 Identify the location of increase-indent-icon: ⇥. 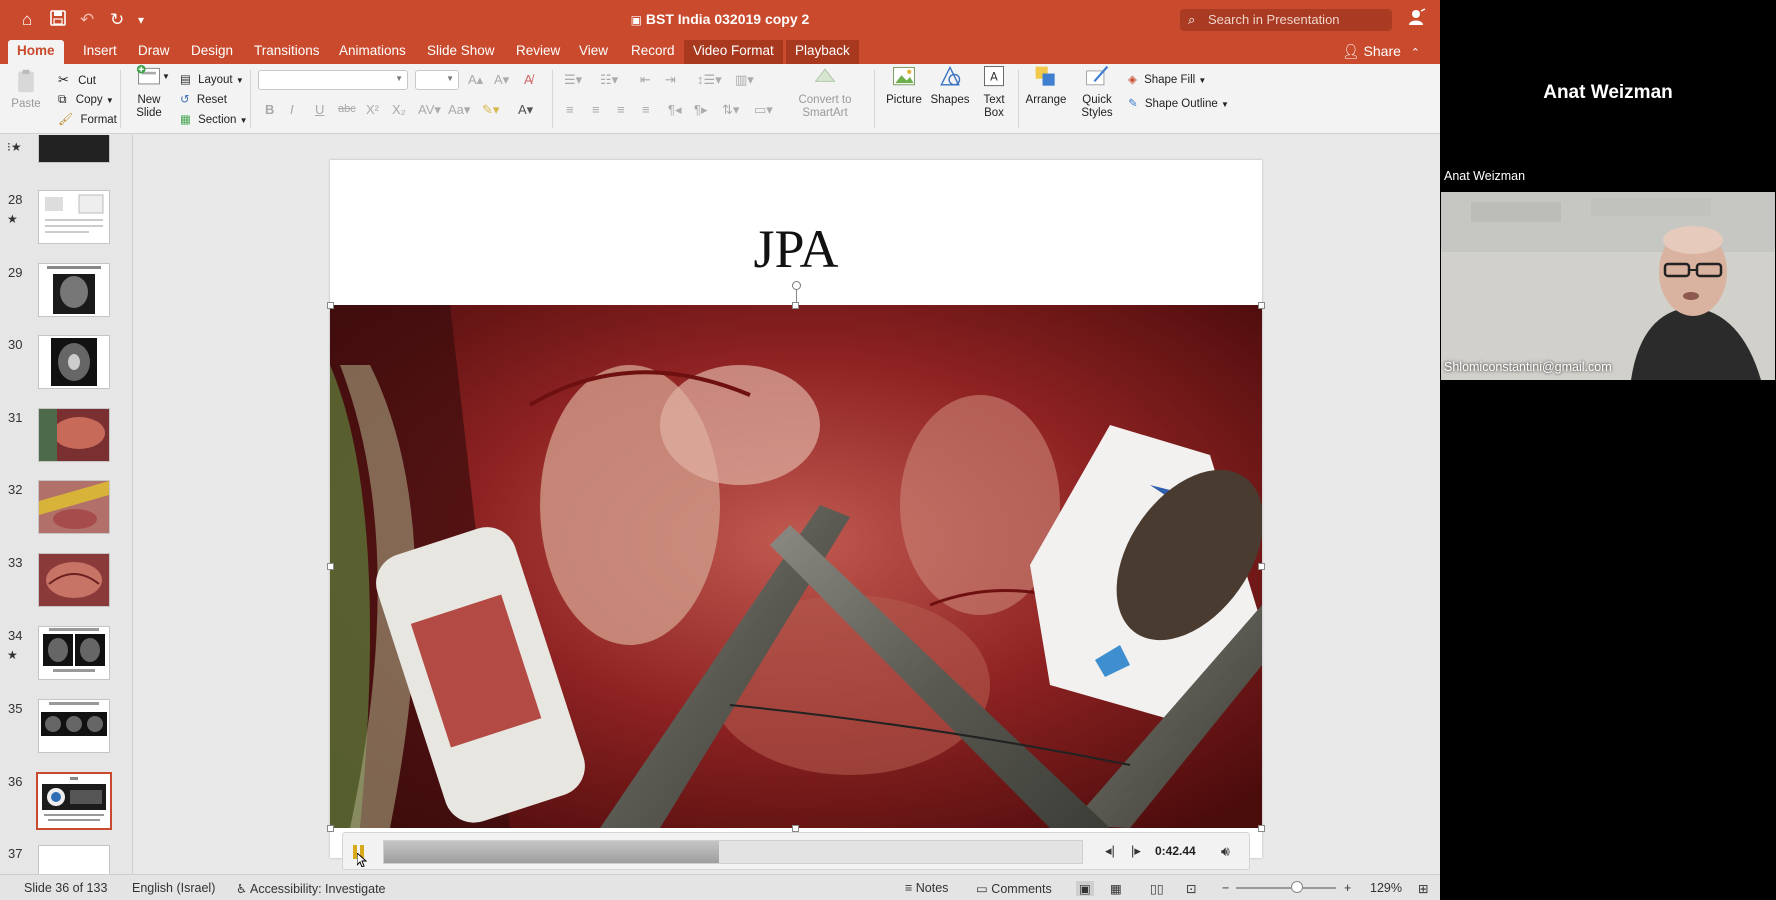
(670, 80).